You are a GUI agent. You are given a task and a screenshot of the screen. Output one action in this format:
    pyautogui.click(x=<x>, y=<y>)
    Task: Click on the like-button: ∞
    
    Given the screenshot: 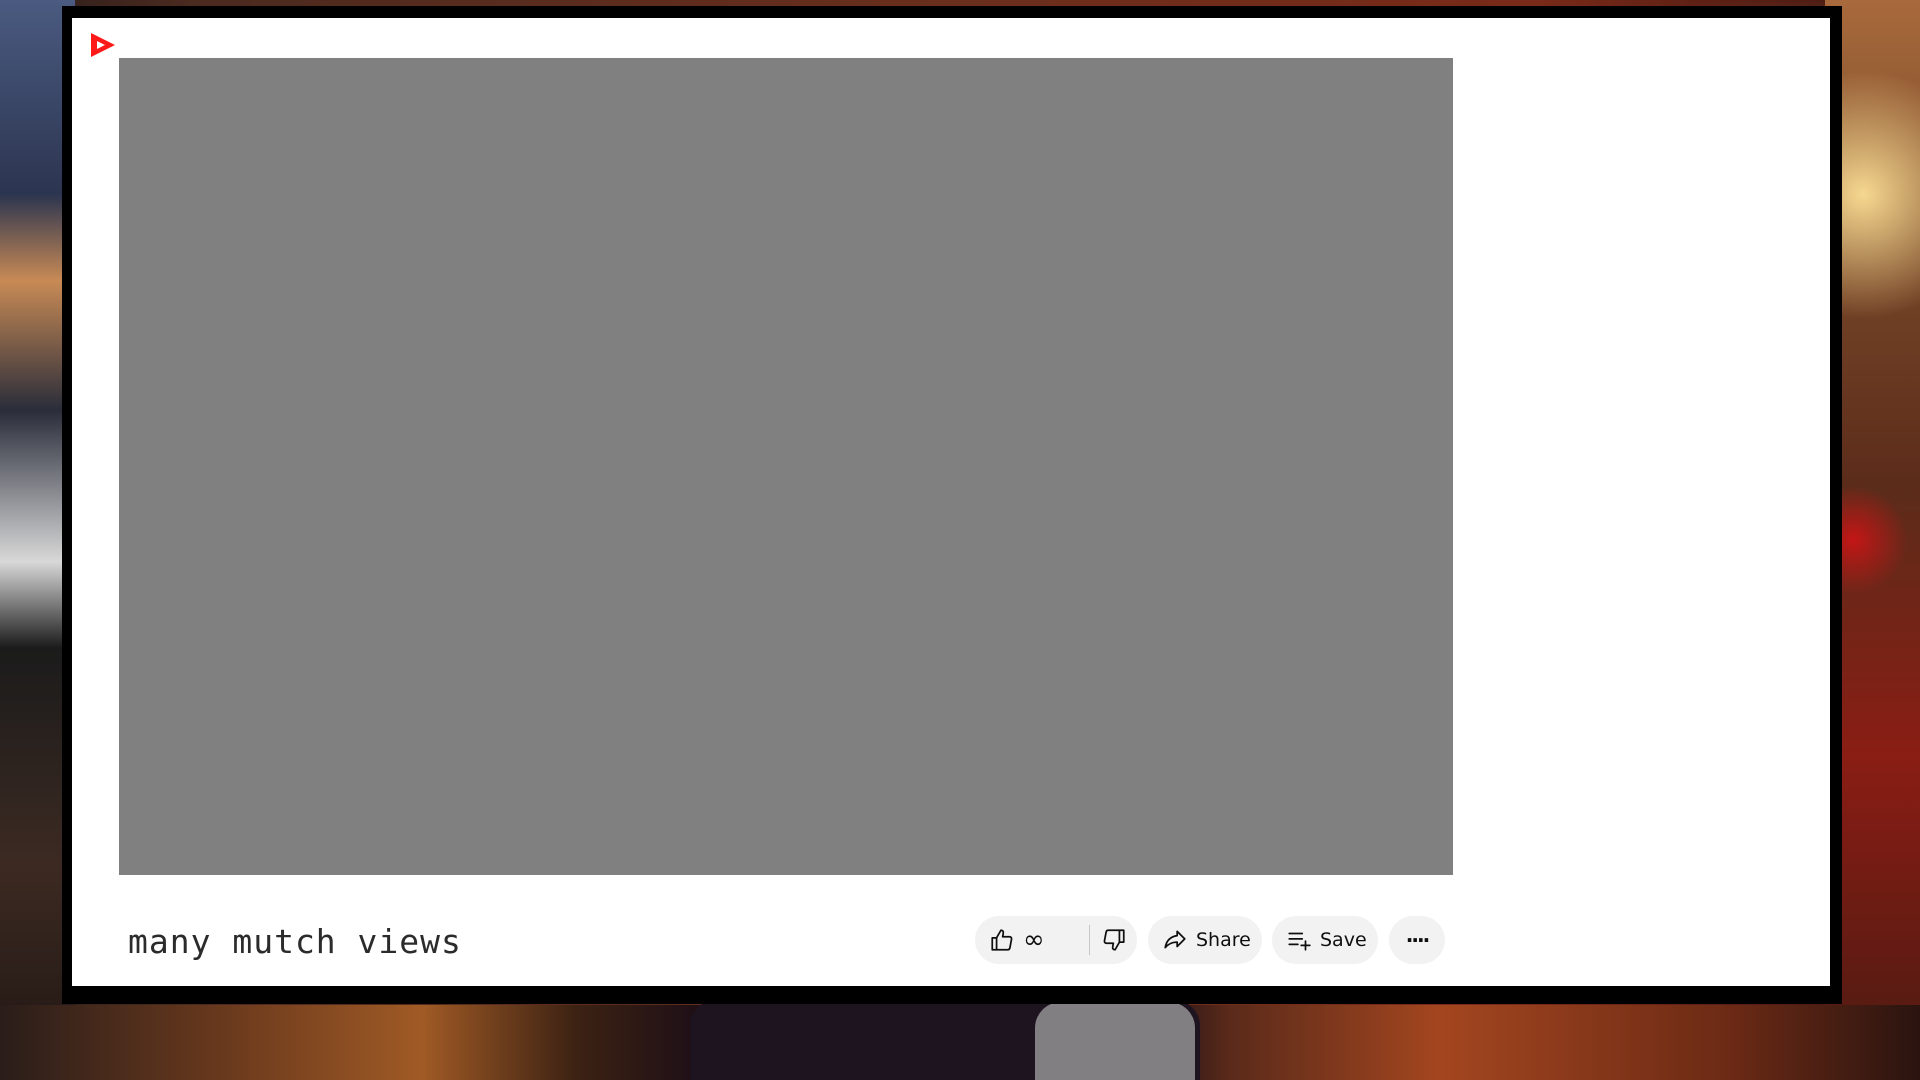 What is the action you would take?
    pyautogui.click(x=1032, y=940)
    